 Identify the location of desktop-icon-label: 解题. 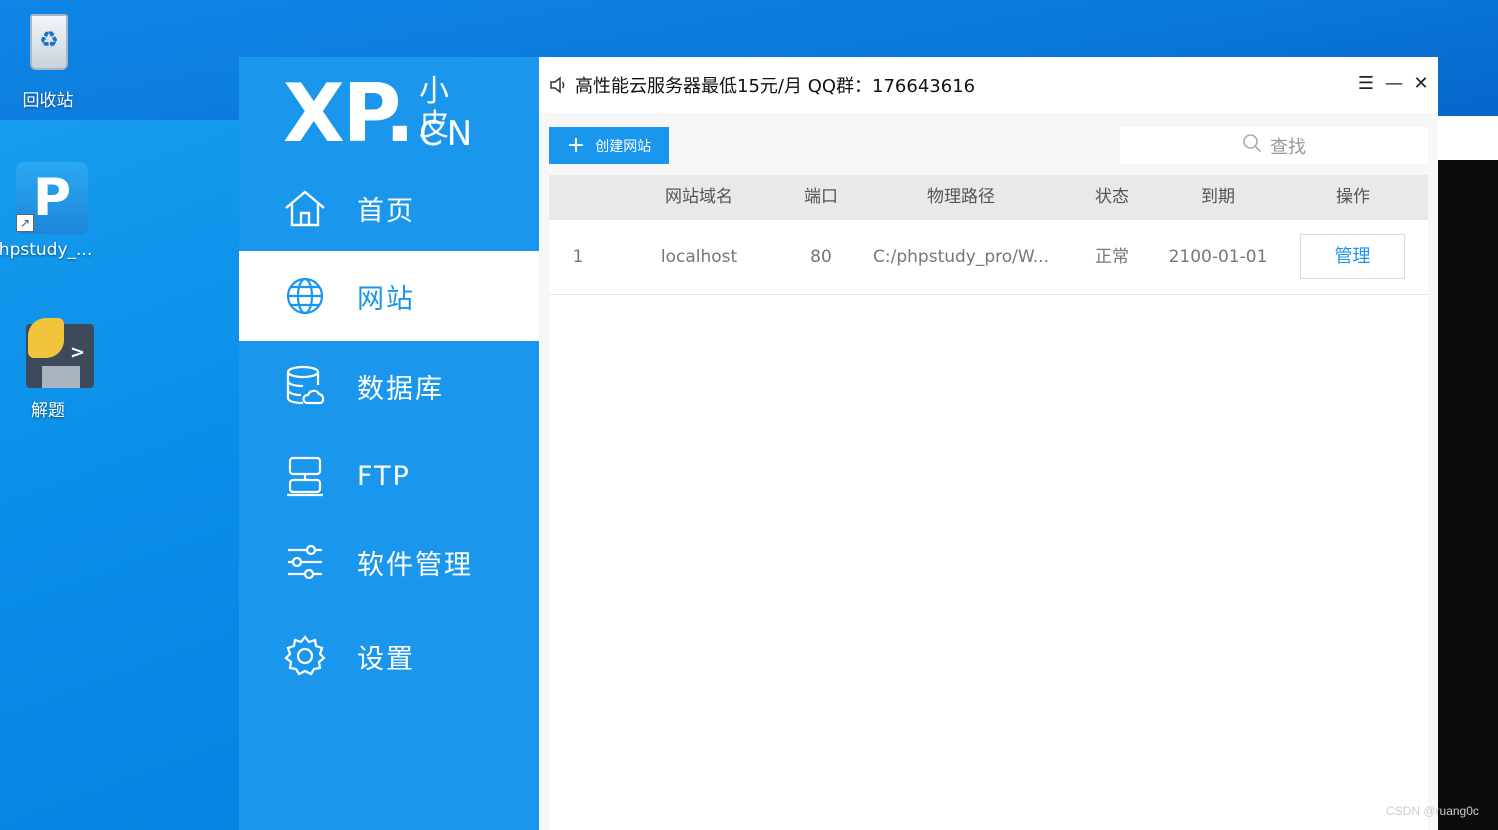
(48, 411).